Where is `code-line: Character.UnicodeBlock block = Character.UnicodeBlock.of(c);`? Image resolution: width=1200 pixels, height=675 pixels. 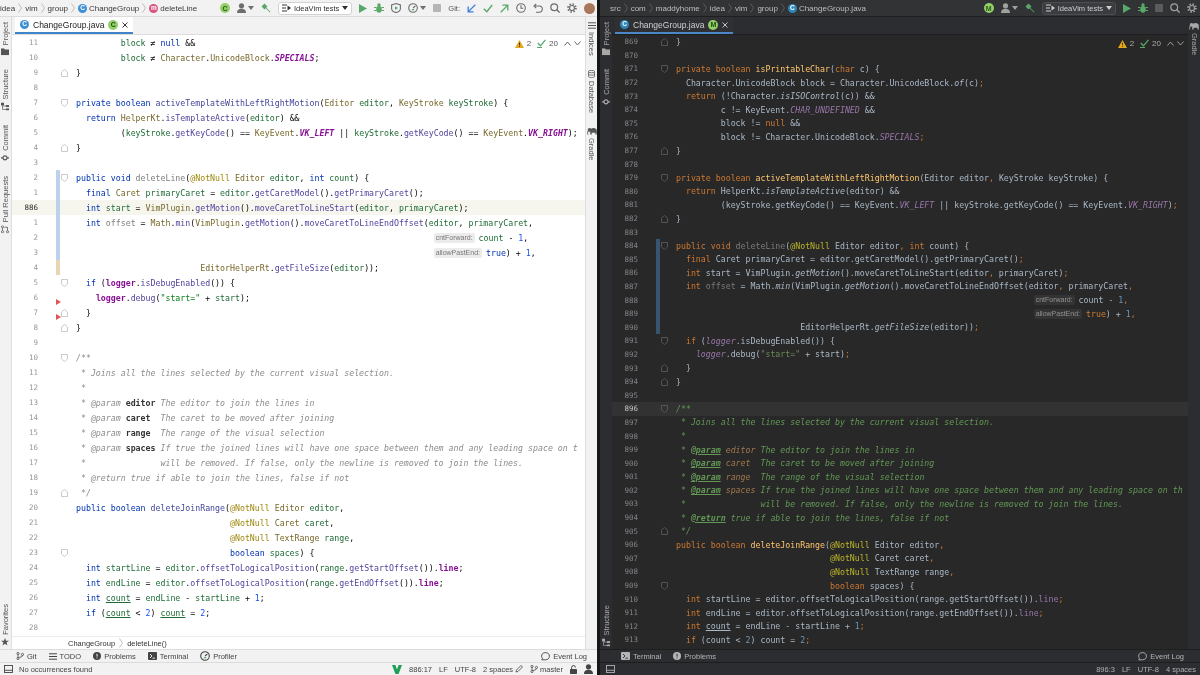 code-line: Character.UnicodeBlock block = Character.UnicodeBlock.of(c); is located at coordinates (834, 82).